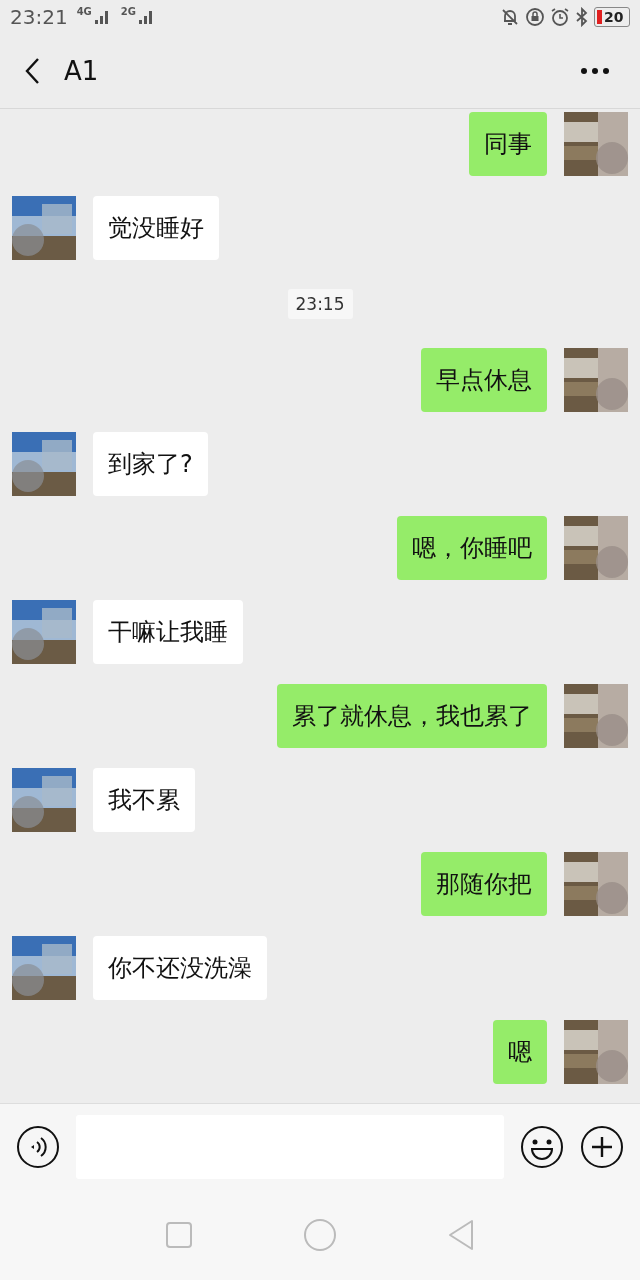 Image resolution: width=640 pixels, height=1280 pixels. What do you see at coordinates (156, 228) in the screenshot?
I see `message-bubble: 觉没睡好` at bounding box center [156, 228].